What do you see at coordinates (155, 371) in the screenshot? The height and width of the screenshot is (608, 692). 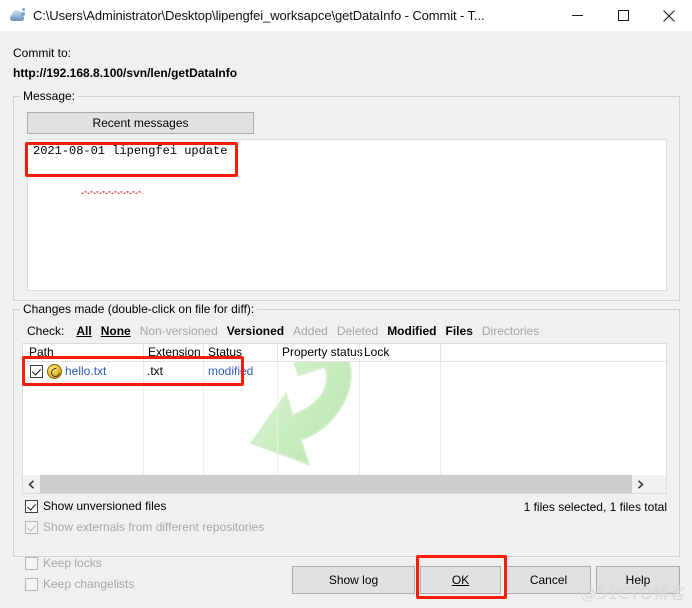 I see `cell-extension: .txt` at bounding box center [155, 371].